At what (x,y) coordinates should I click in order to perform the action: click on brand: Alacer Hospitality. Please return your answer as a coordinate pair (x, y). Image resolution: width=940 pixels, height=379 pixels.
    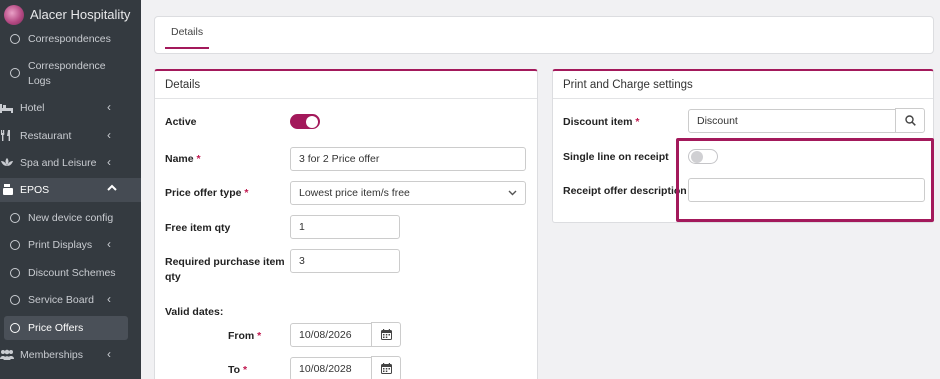
    Looking at the image, I should click on (70, 15).